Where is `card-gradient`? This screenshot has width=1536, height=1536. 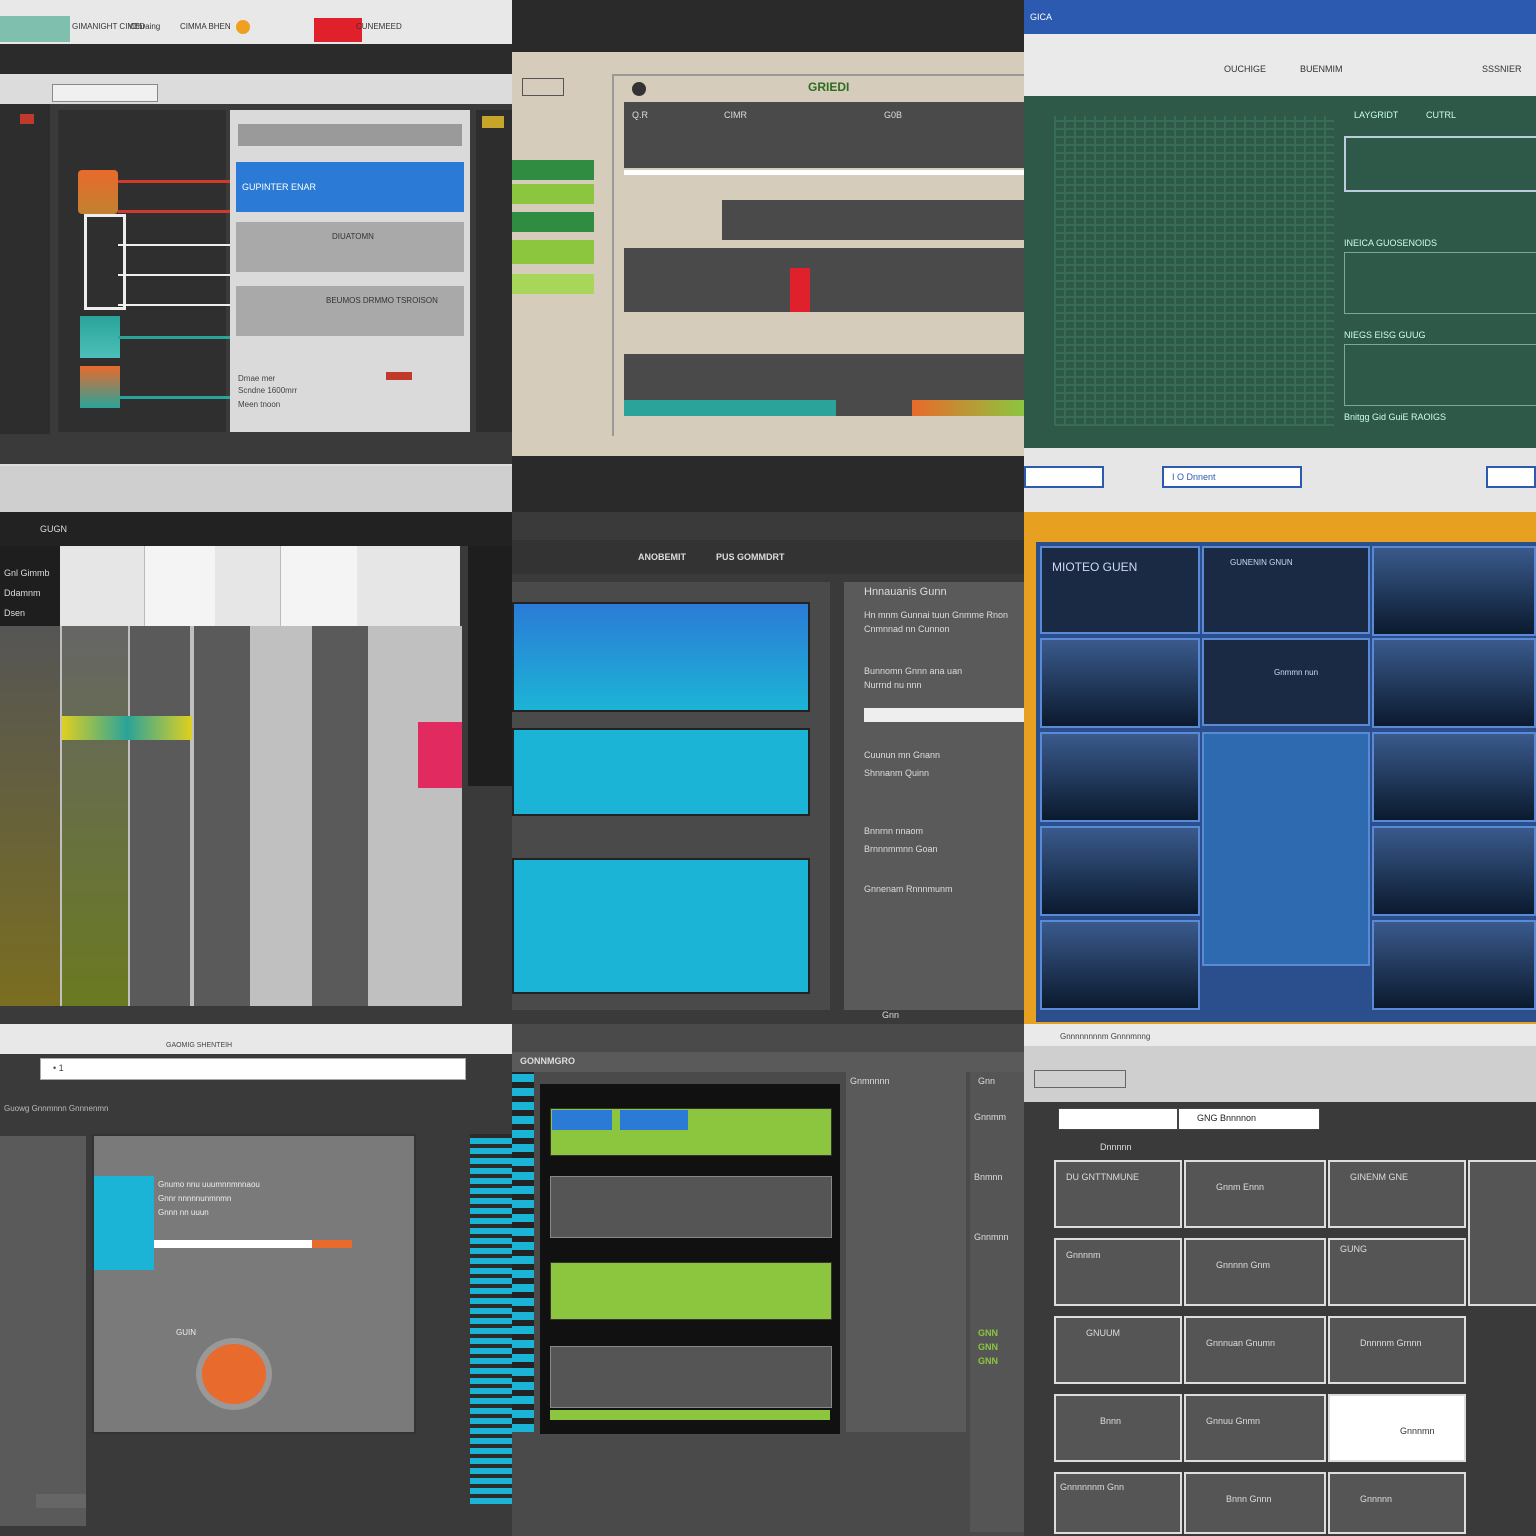 card-gradient is located at coordinates (127, 728).